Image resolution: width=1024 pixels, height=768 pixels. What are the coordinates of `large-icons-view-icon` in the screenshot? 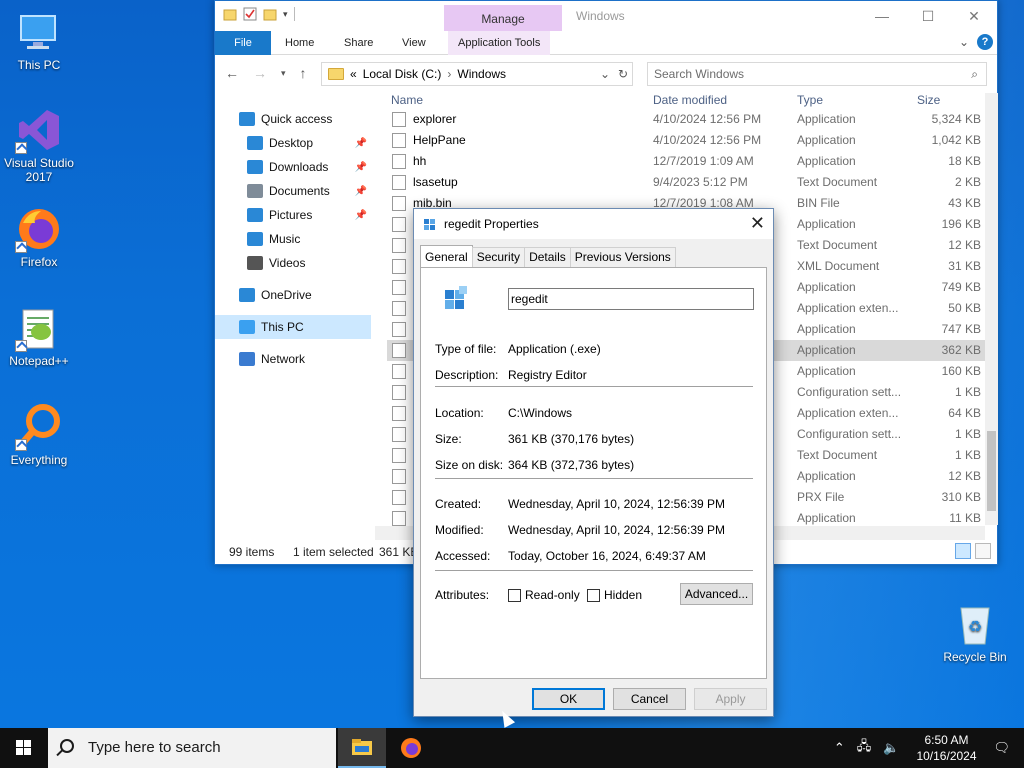 It's located at (983, 551).